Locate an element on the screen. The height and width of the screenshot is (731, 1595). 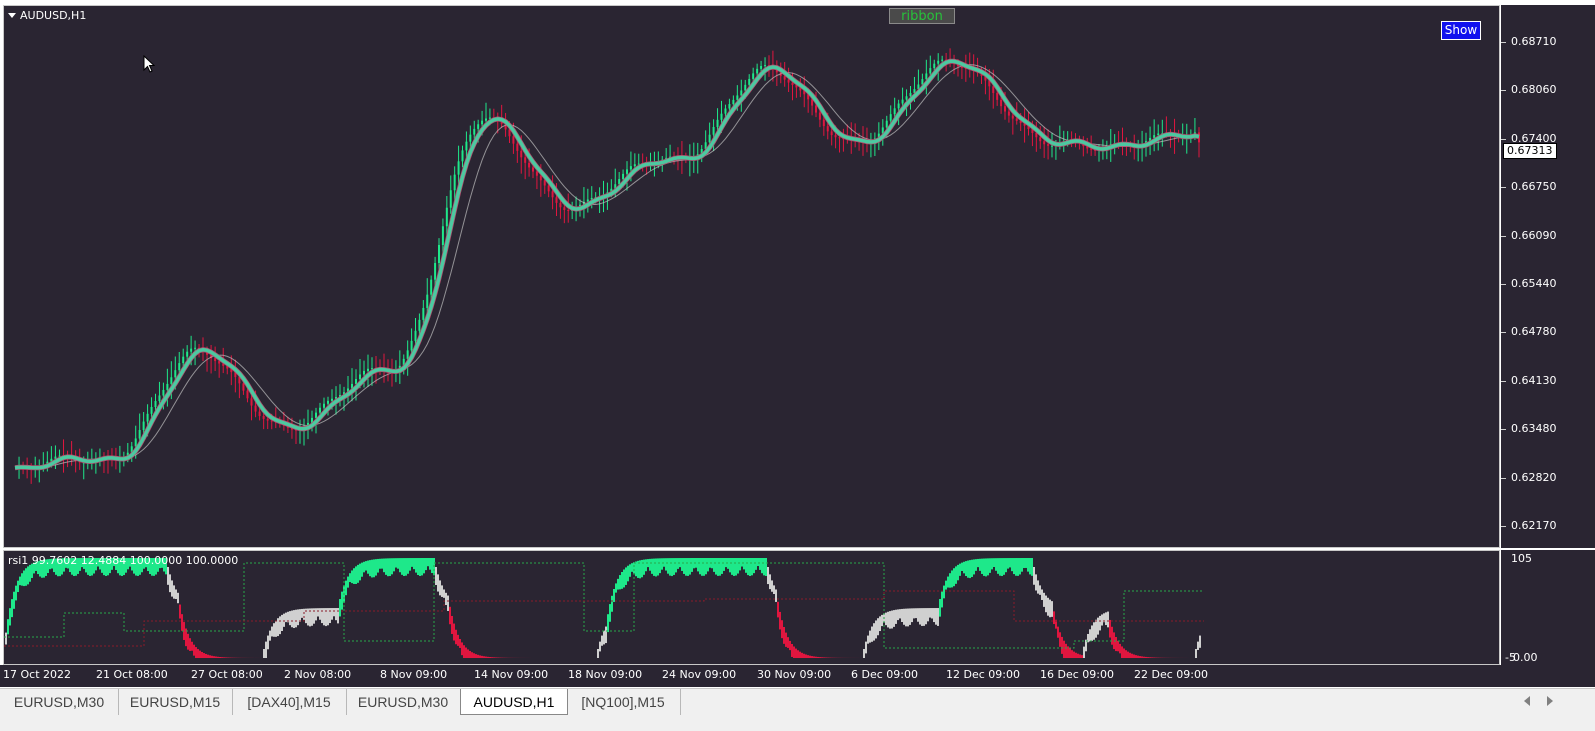
rsi-indicator-pane: rsi1 99.7602 12.4884 100.0000 100.0000 is located at coordinates (751, 607).